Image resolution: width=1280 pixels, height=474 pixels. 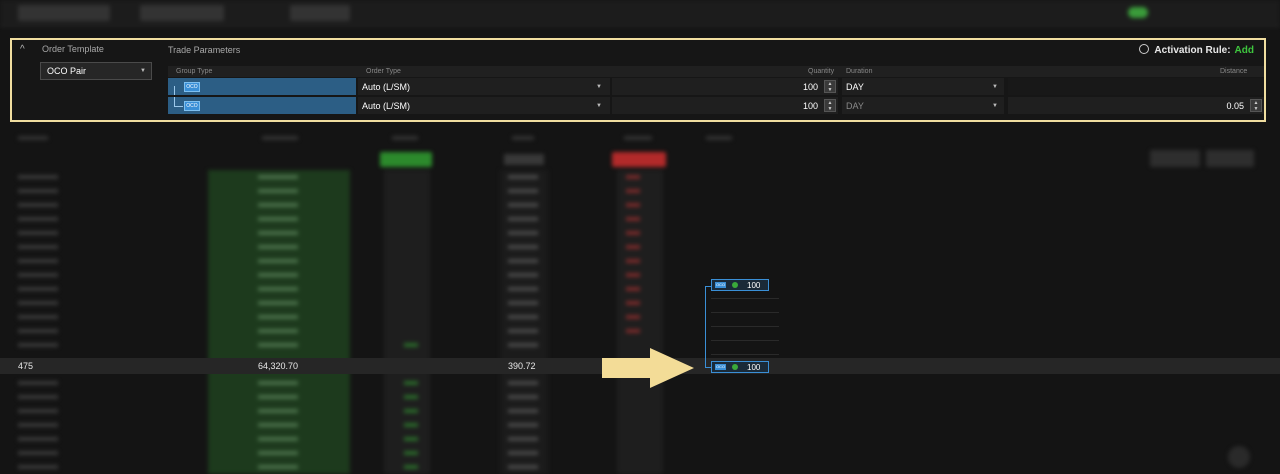 What do you see at coordinates (383, 71) in the screenshot?
I see `header-order-type: Order Type` at bounding box center [383, 71].